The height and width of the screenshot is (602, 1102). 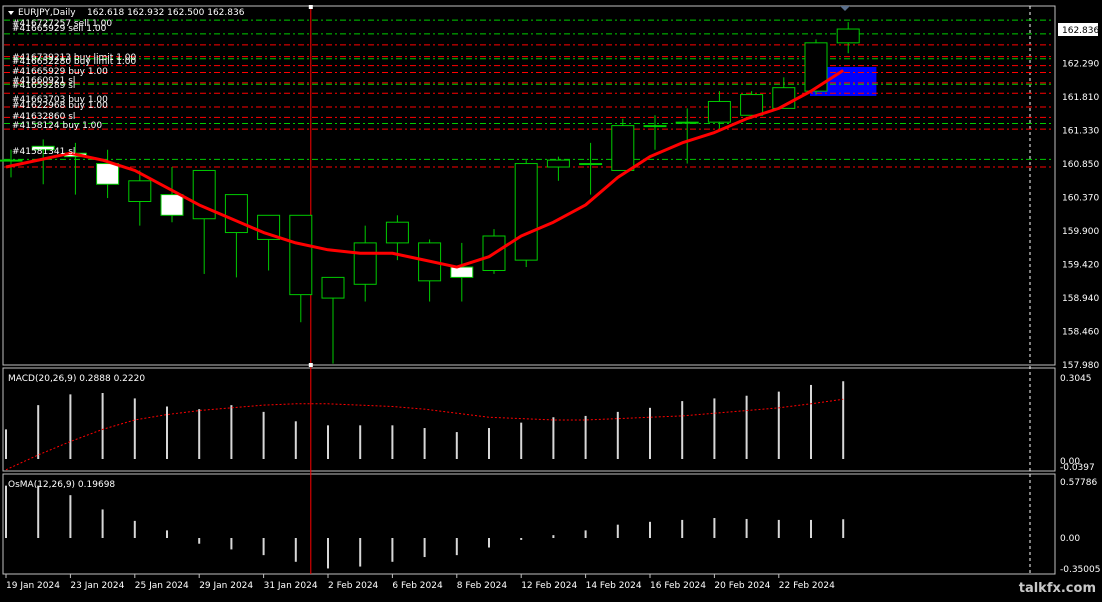 What do you see at coordinates (57, 126) in the screenshot?
I see `order-label: #4158124 buy 1.00` at bounding box center [57, 126].